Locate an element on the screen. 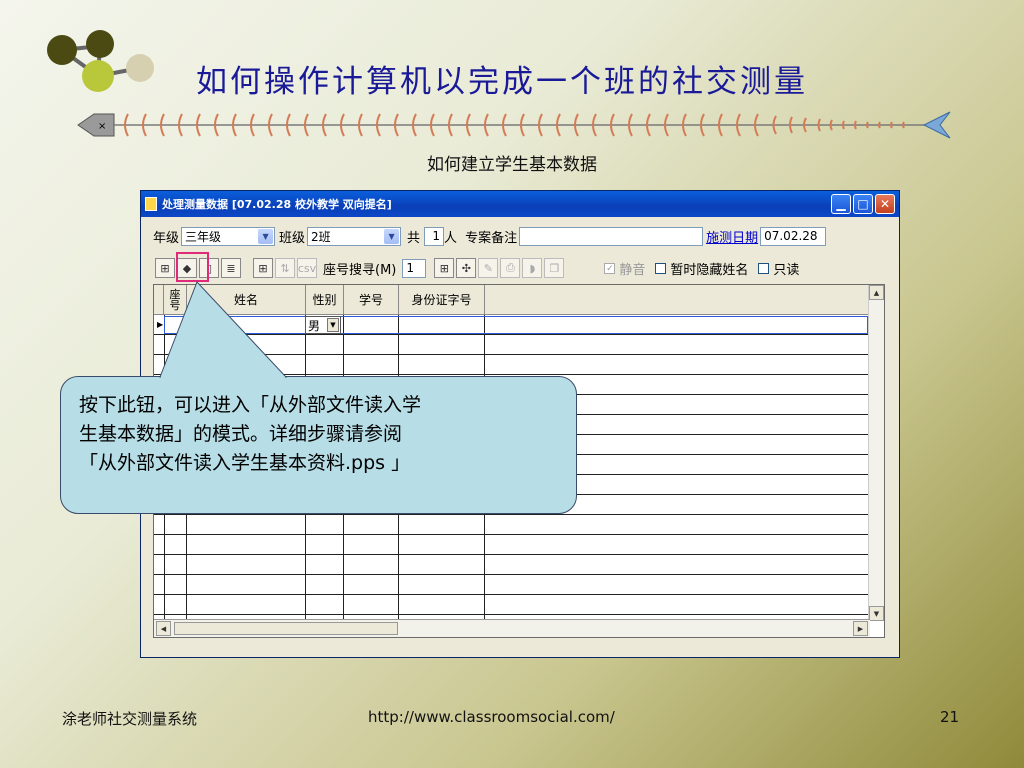  person-label: 人 is located at coordinates (451, 238).